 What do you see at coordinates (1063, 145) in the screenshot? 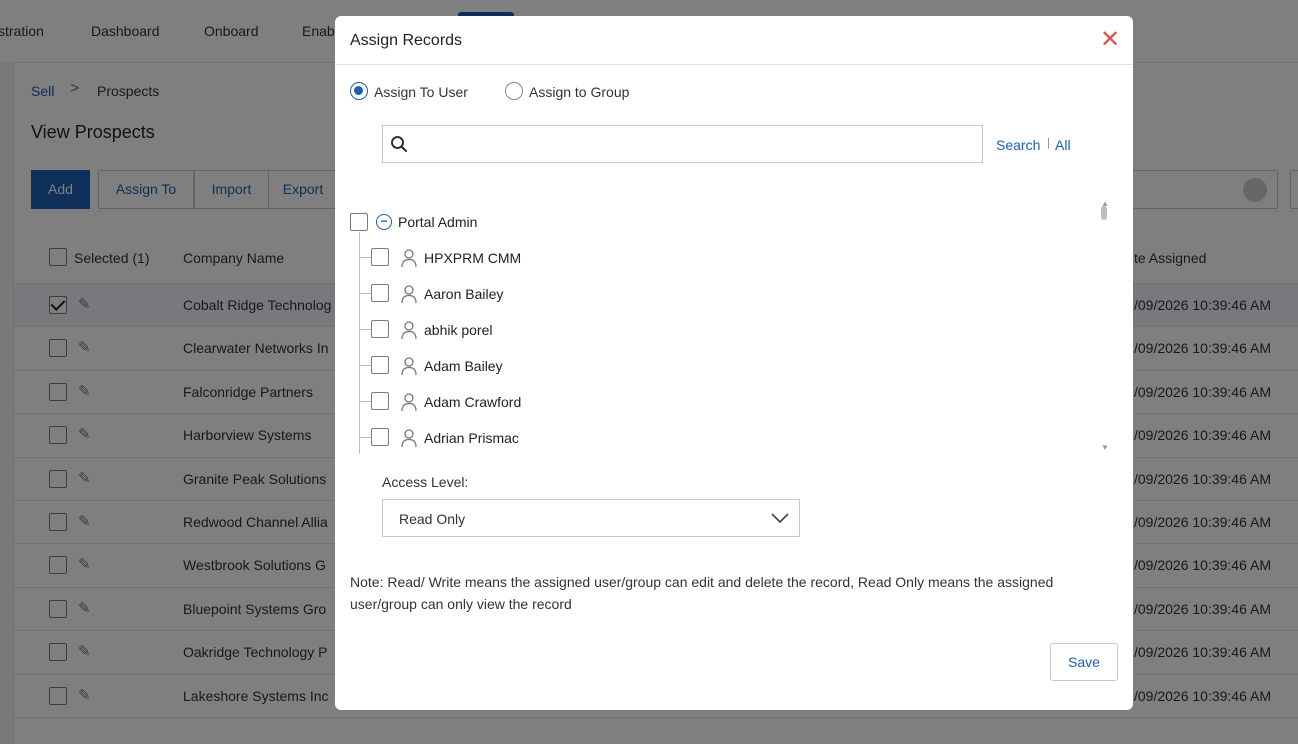
I see `all-link: All` at bounding box center [1063, 145].